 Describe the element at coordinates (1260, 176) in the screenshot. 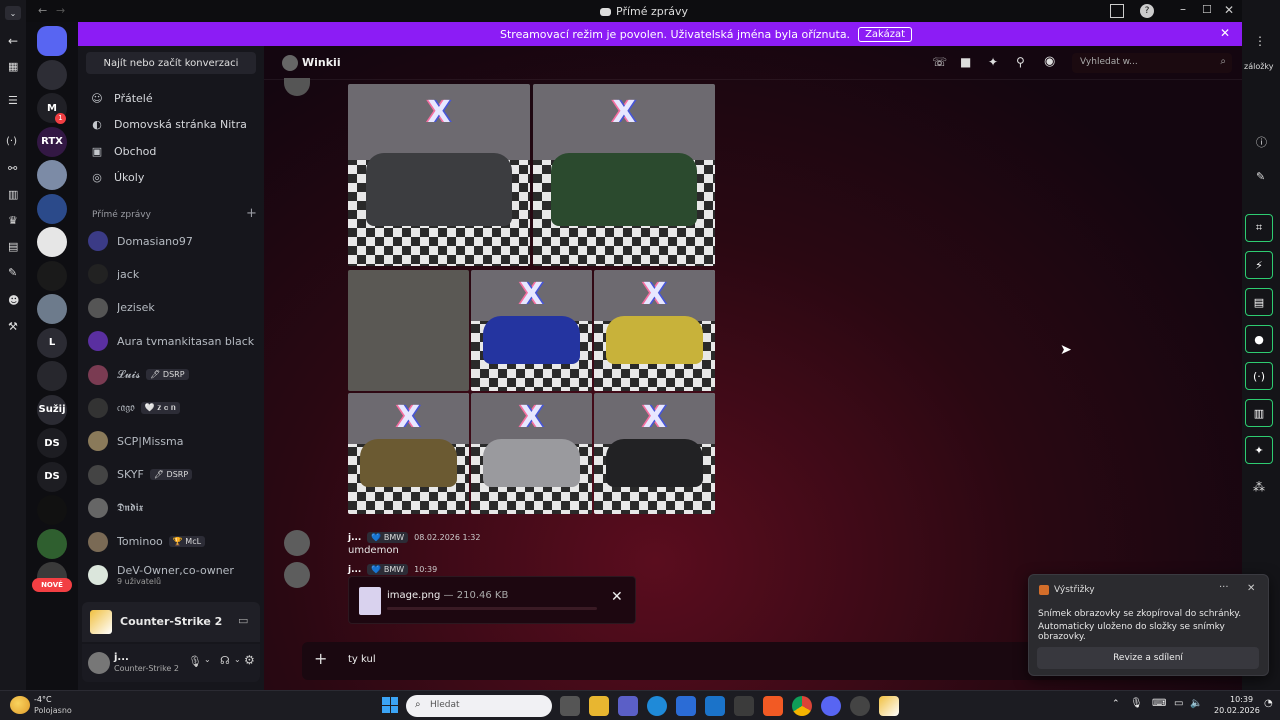

I see `edit-icon: ✎` at that location.